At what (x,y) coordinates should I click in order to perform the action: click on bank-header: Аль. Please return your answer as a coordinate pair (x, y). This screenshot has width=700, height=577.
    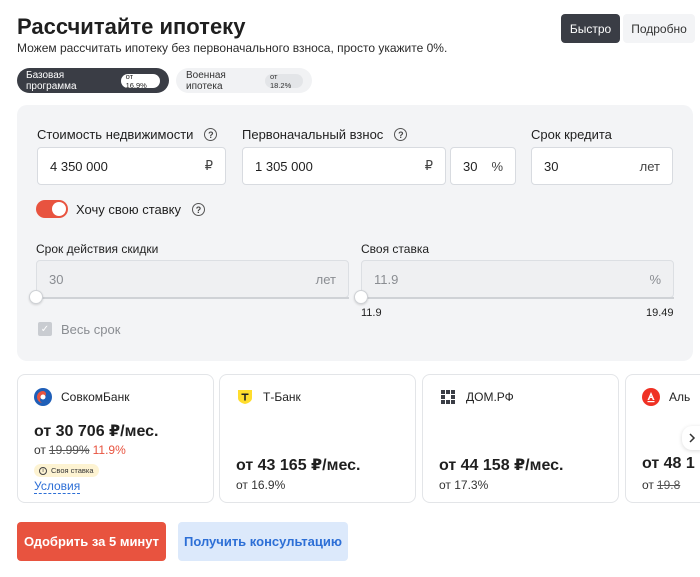
    Looking at the image, I should click on (666, 397).